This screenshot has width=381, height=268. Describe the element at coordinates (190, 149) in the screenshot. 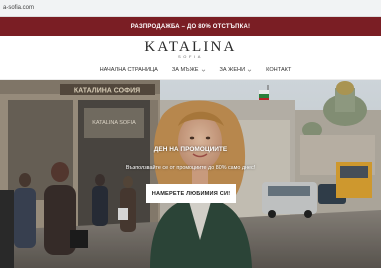

I see `hero-title: ДЕН НА ПРОМОЦИИТЕ` at that location.